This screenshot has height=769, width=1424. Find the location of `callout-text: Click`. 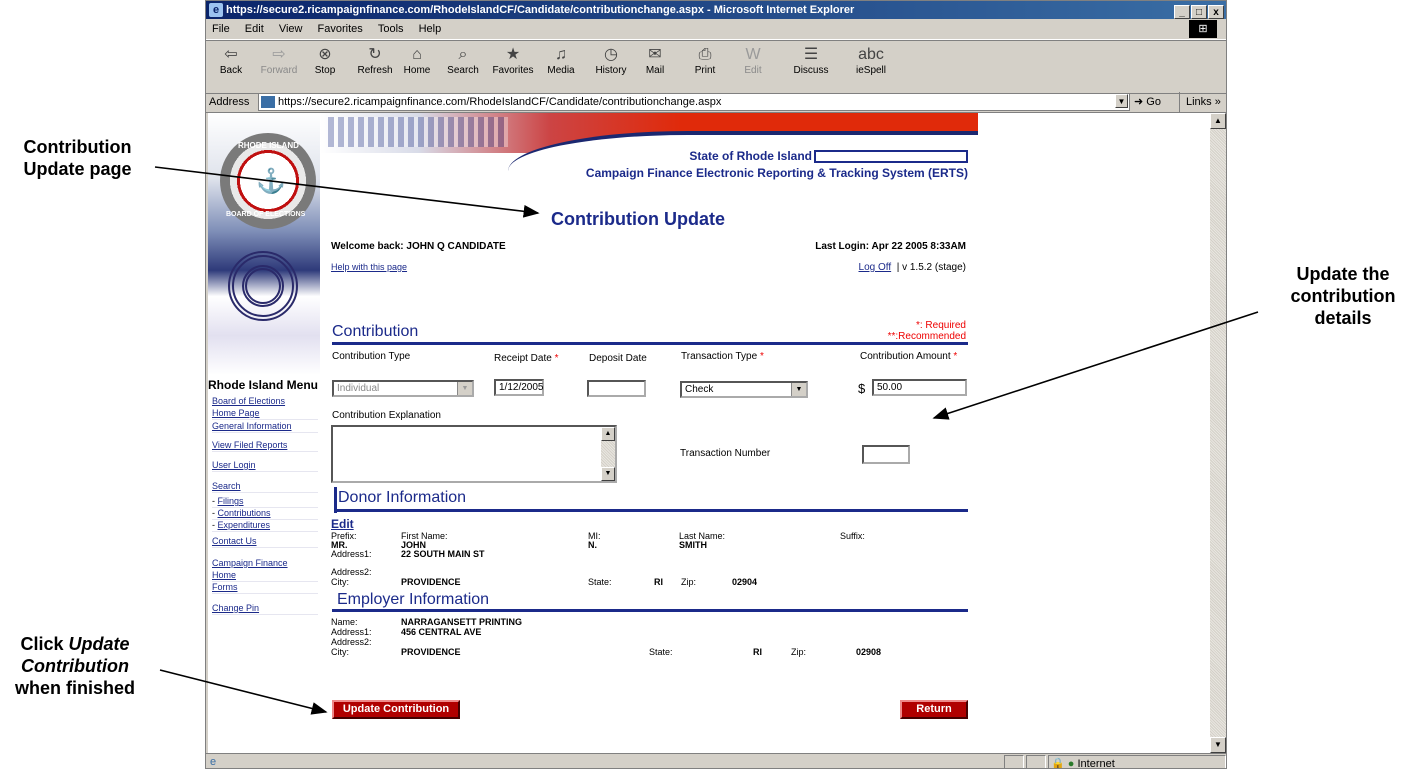

callout-text: Click is located at coordinates (44, 644).